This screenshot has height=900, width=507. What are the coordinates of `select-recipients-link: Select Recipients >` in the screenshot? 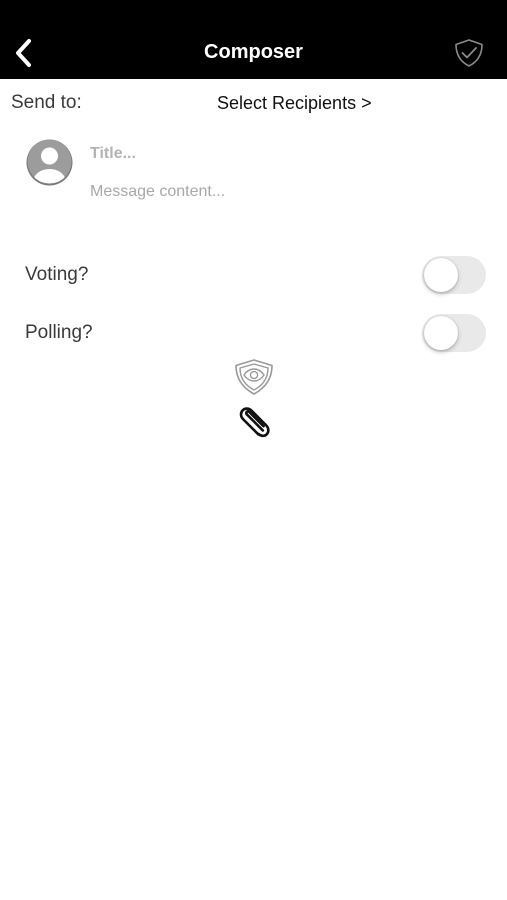 It's located at (294, 103).